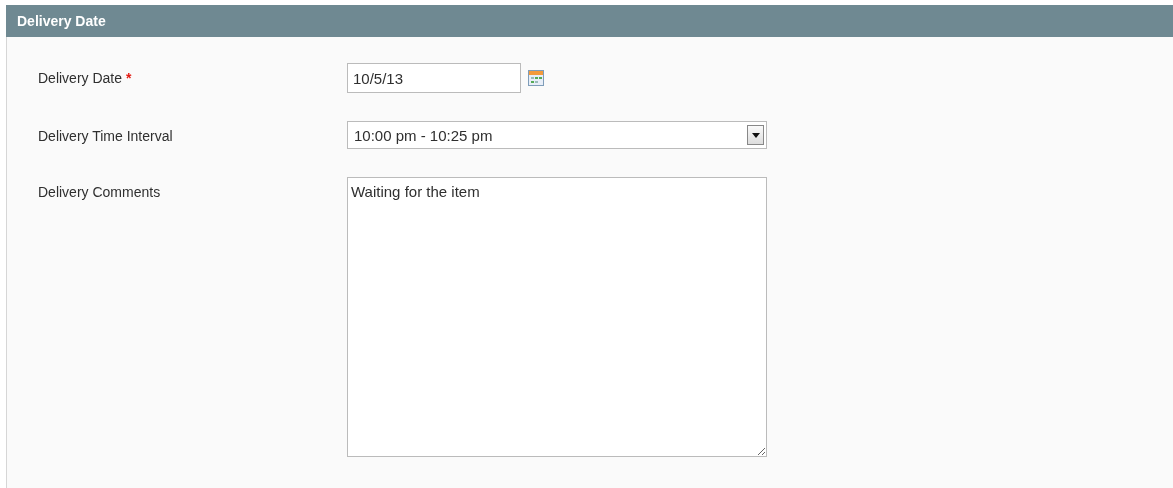  I want to click on calendar-icon, so click(536, 78).